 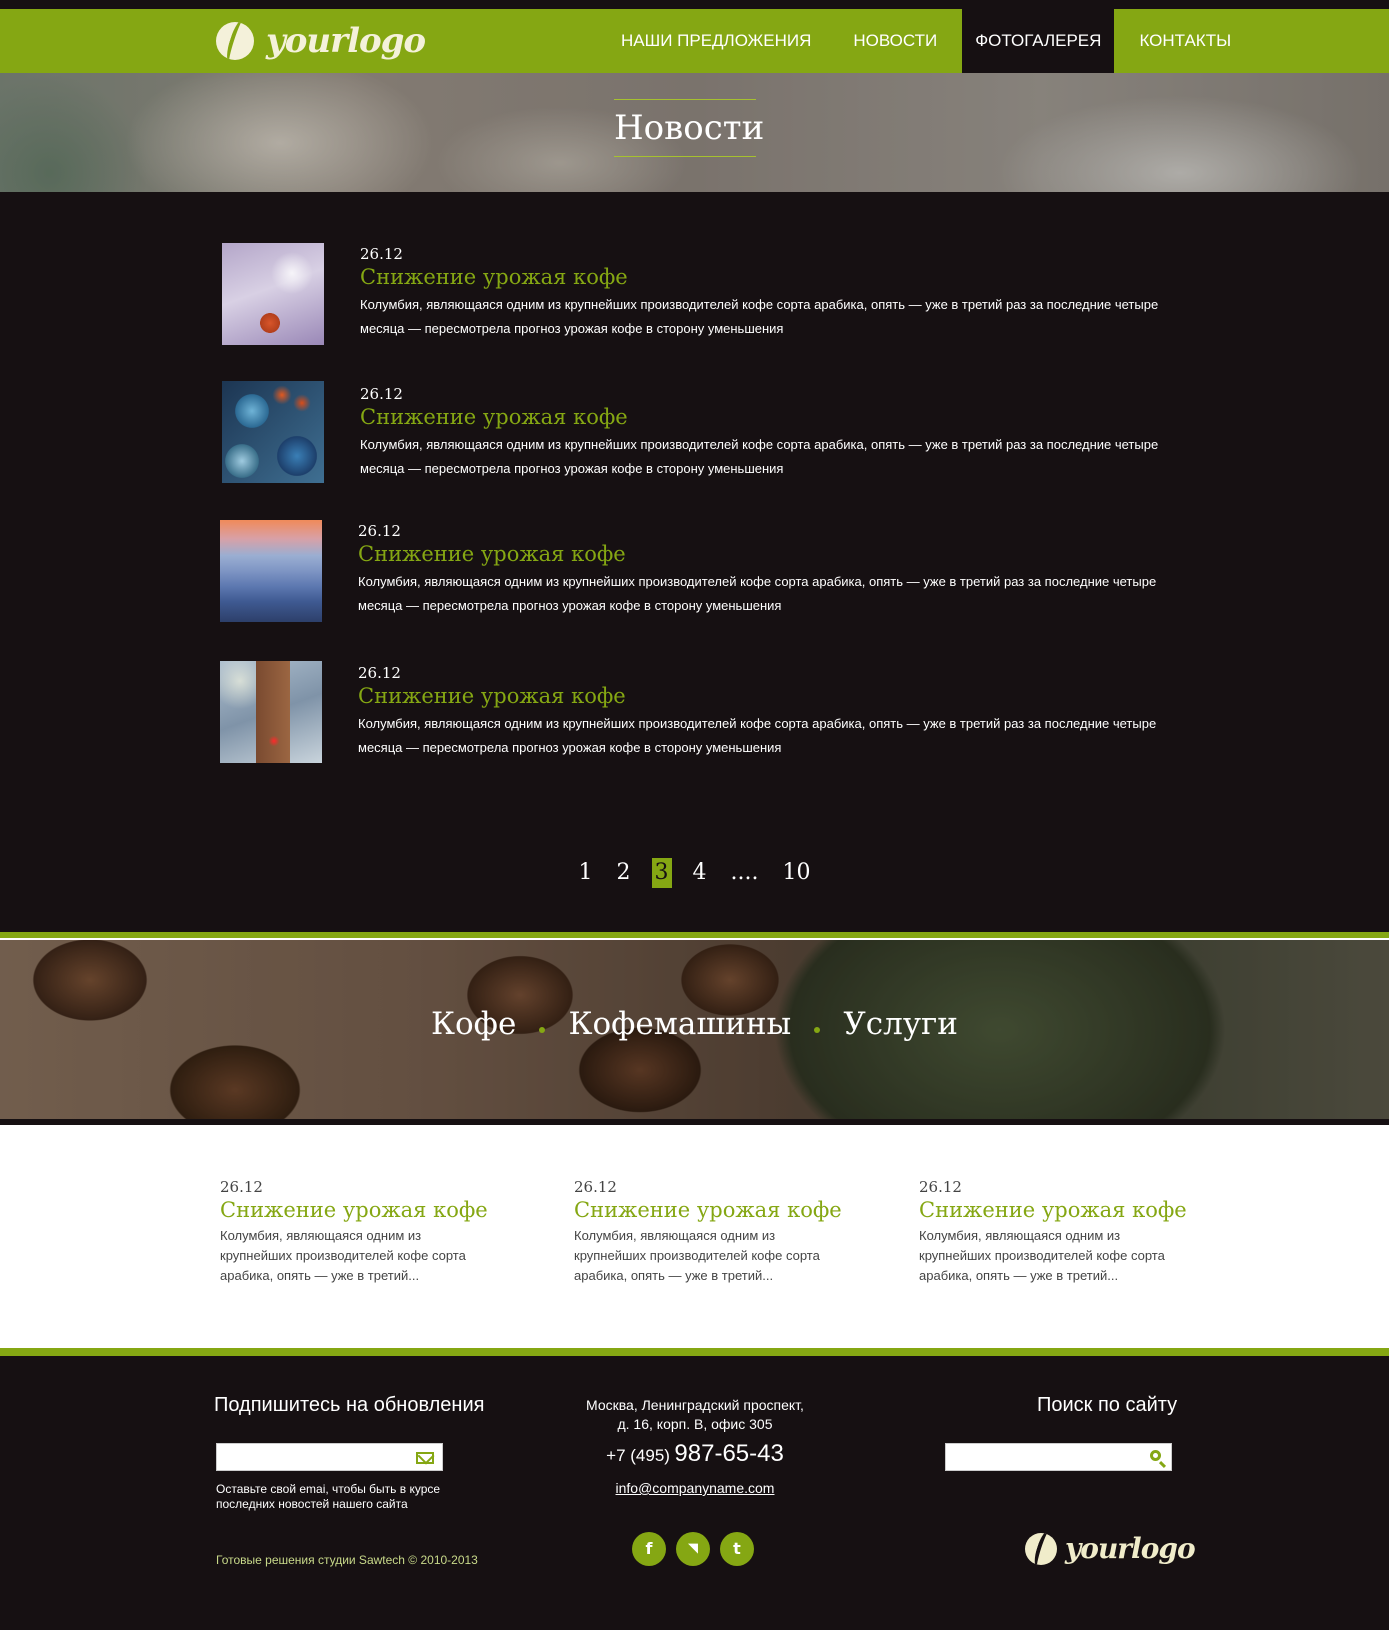 I want to click on phone-code: +7 (495), so click(x=638, y=1455).